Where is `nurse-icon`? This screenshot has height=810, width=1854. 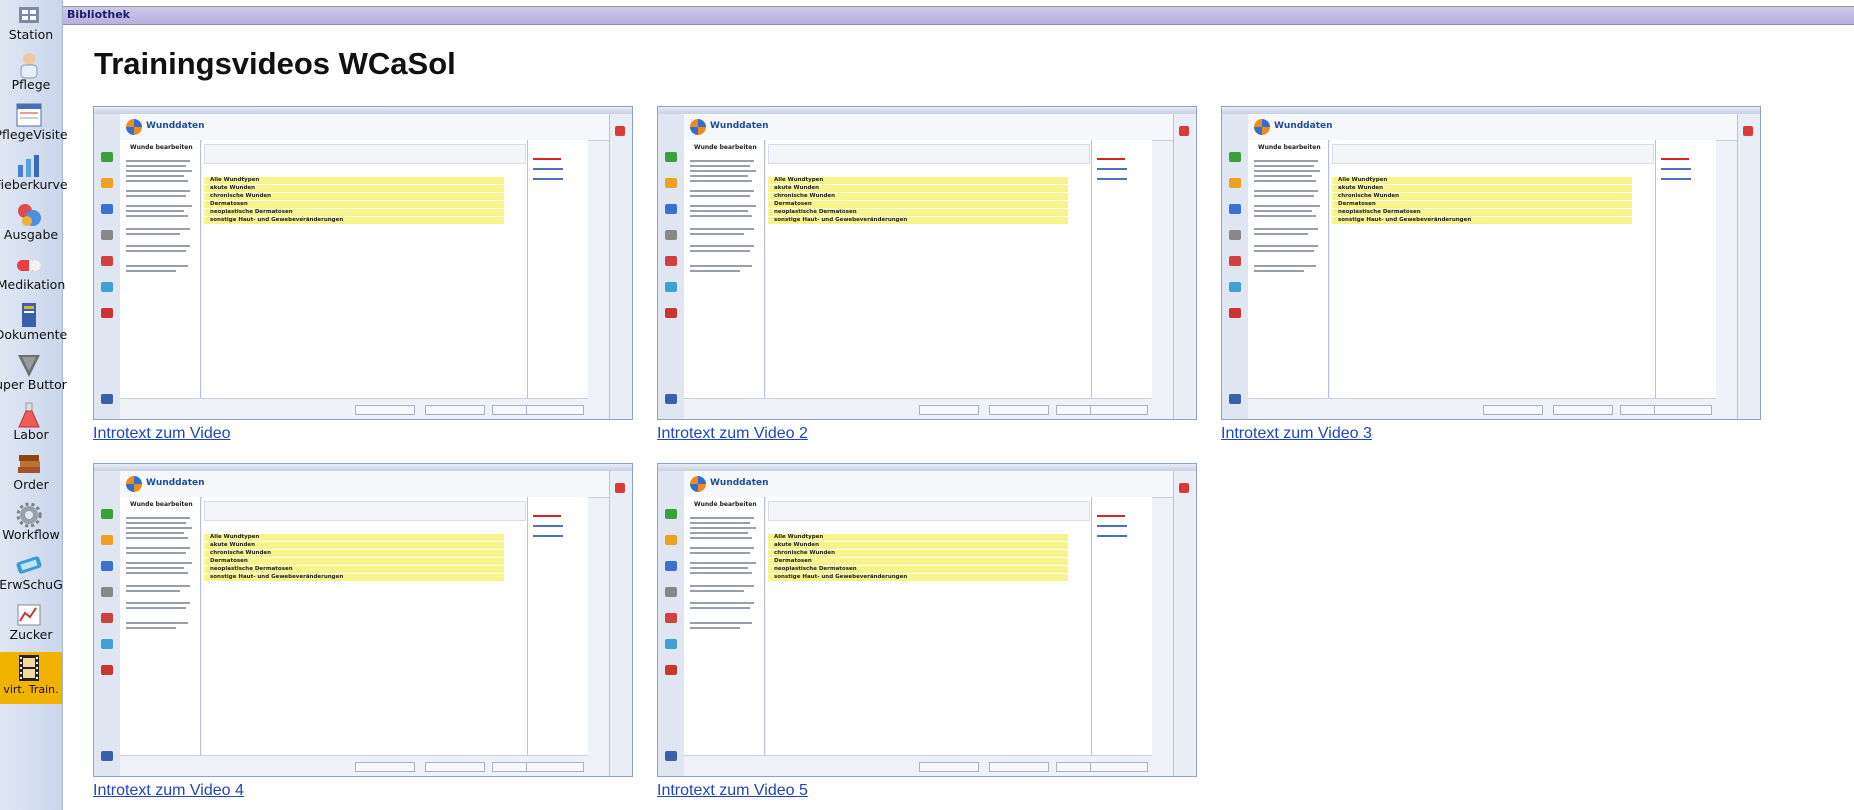 nurse-icon is located at coordinates (29, 66).